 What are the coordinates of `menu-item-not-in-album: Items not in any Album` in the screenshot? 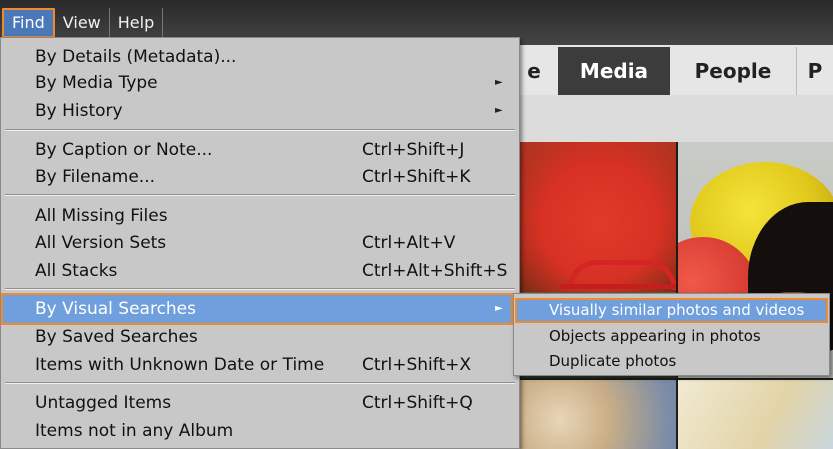 It's located at (260, 431).